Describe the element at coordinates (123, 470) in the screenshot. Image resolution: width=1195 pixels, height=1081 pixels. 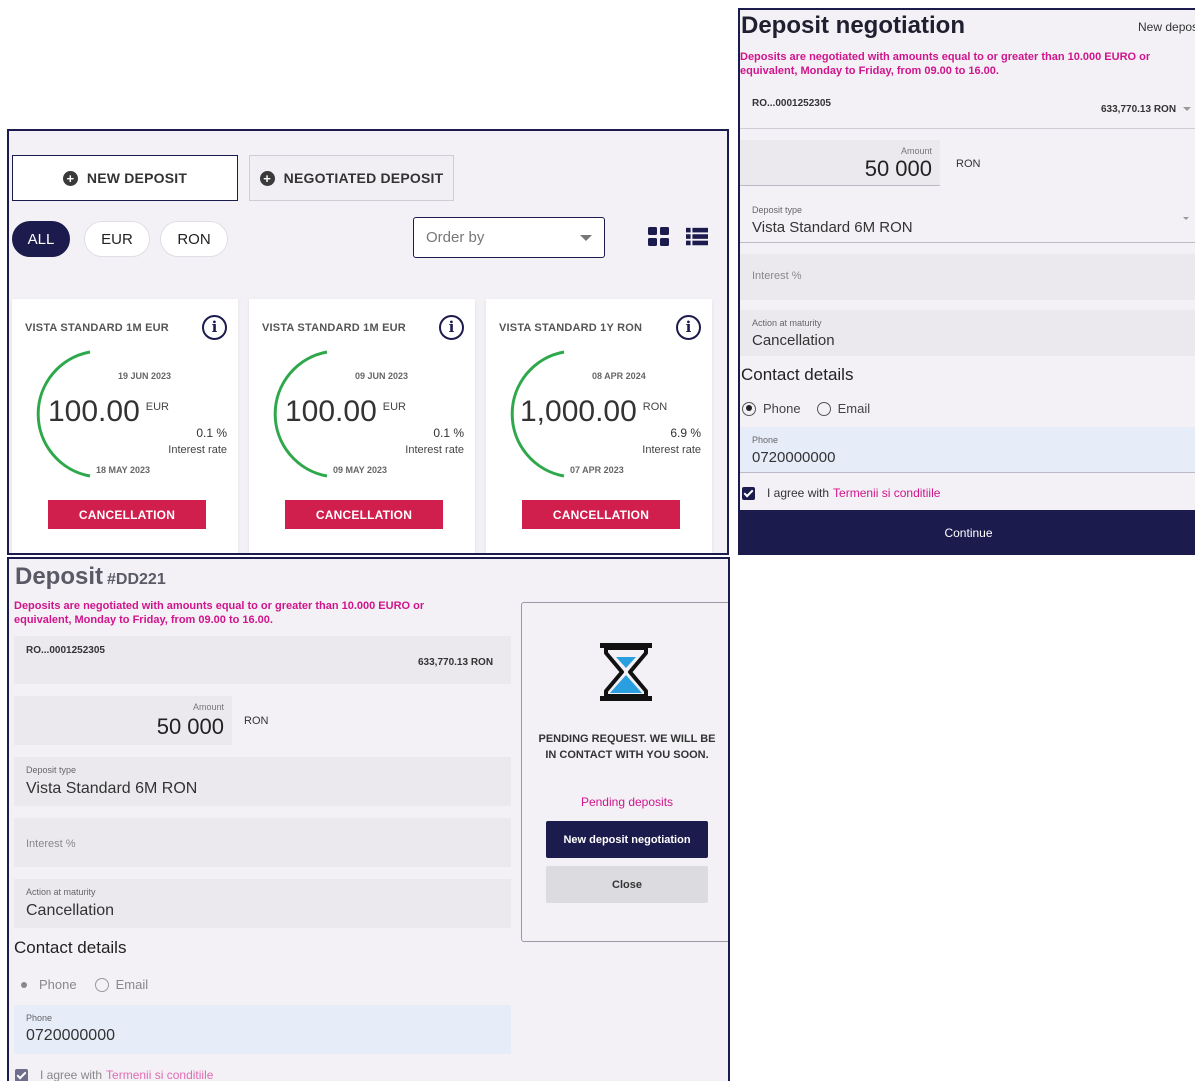
I see `start-date: 18 MAY 2023` at that location.